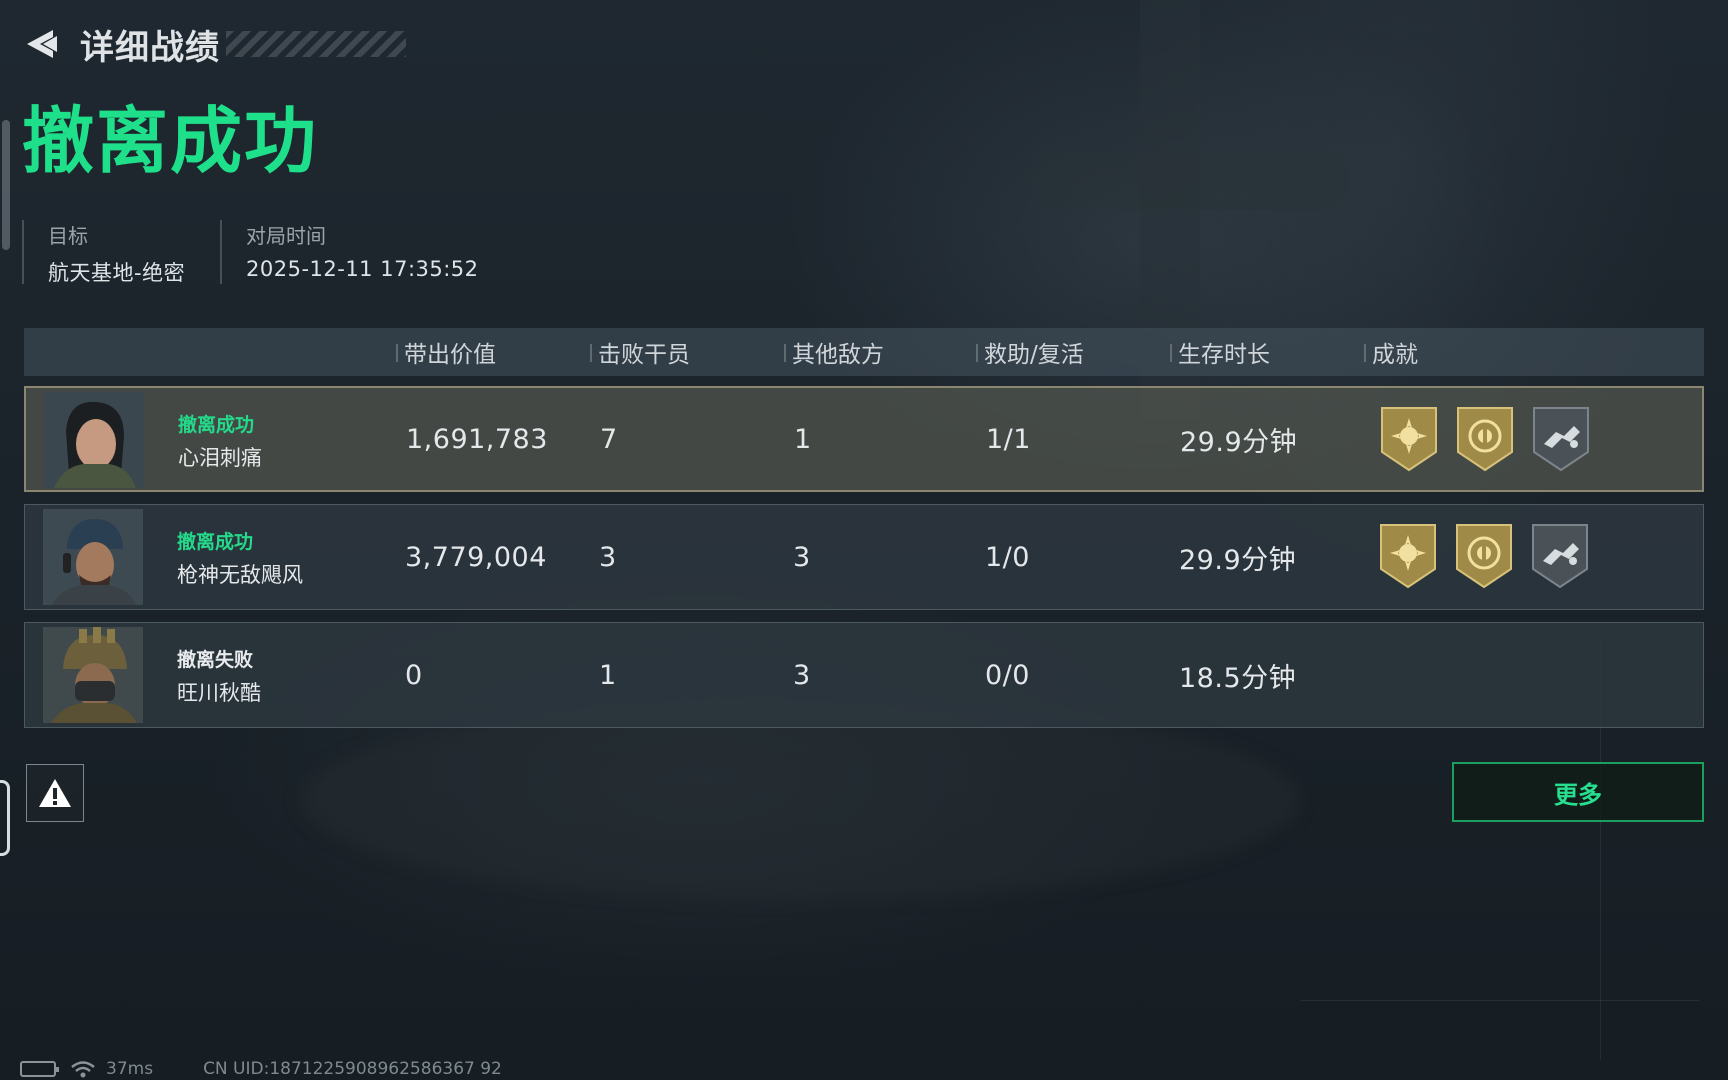  I want to click on title-stripes-decoration, so click(316, 44).